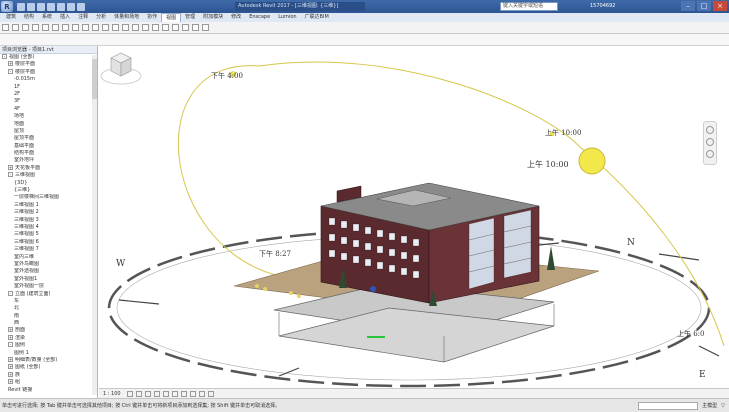 The image size is (729, 412). I want to click on browser-tree-item: {3D}, so click(48, 183).